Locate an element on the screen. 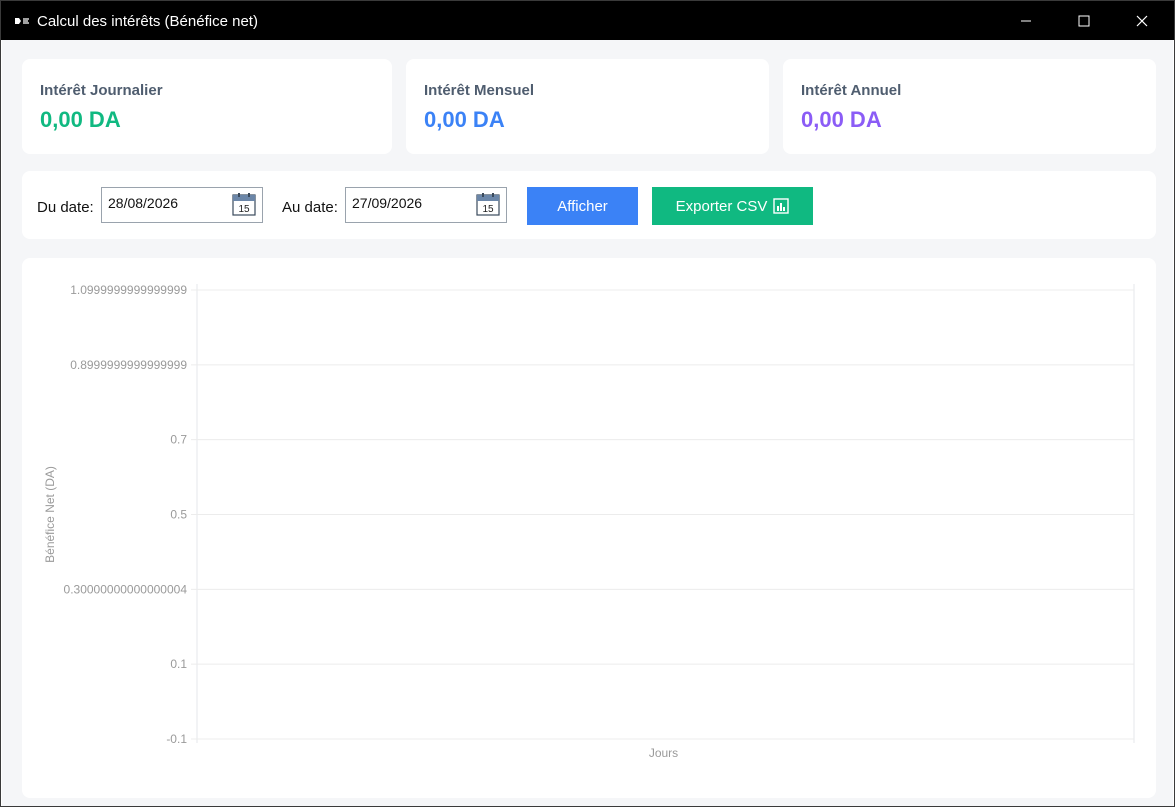 This screenshot has height=807, width=1175. x-axis-title: Jours is located at coordinates (663, 753).